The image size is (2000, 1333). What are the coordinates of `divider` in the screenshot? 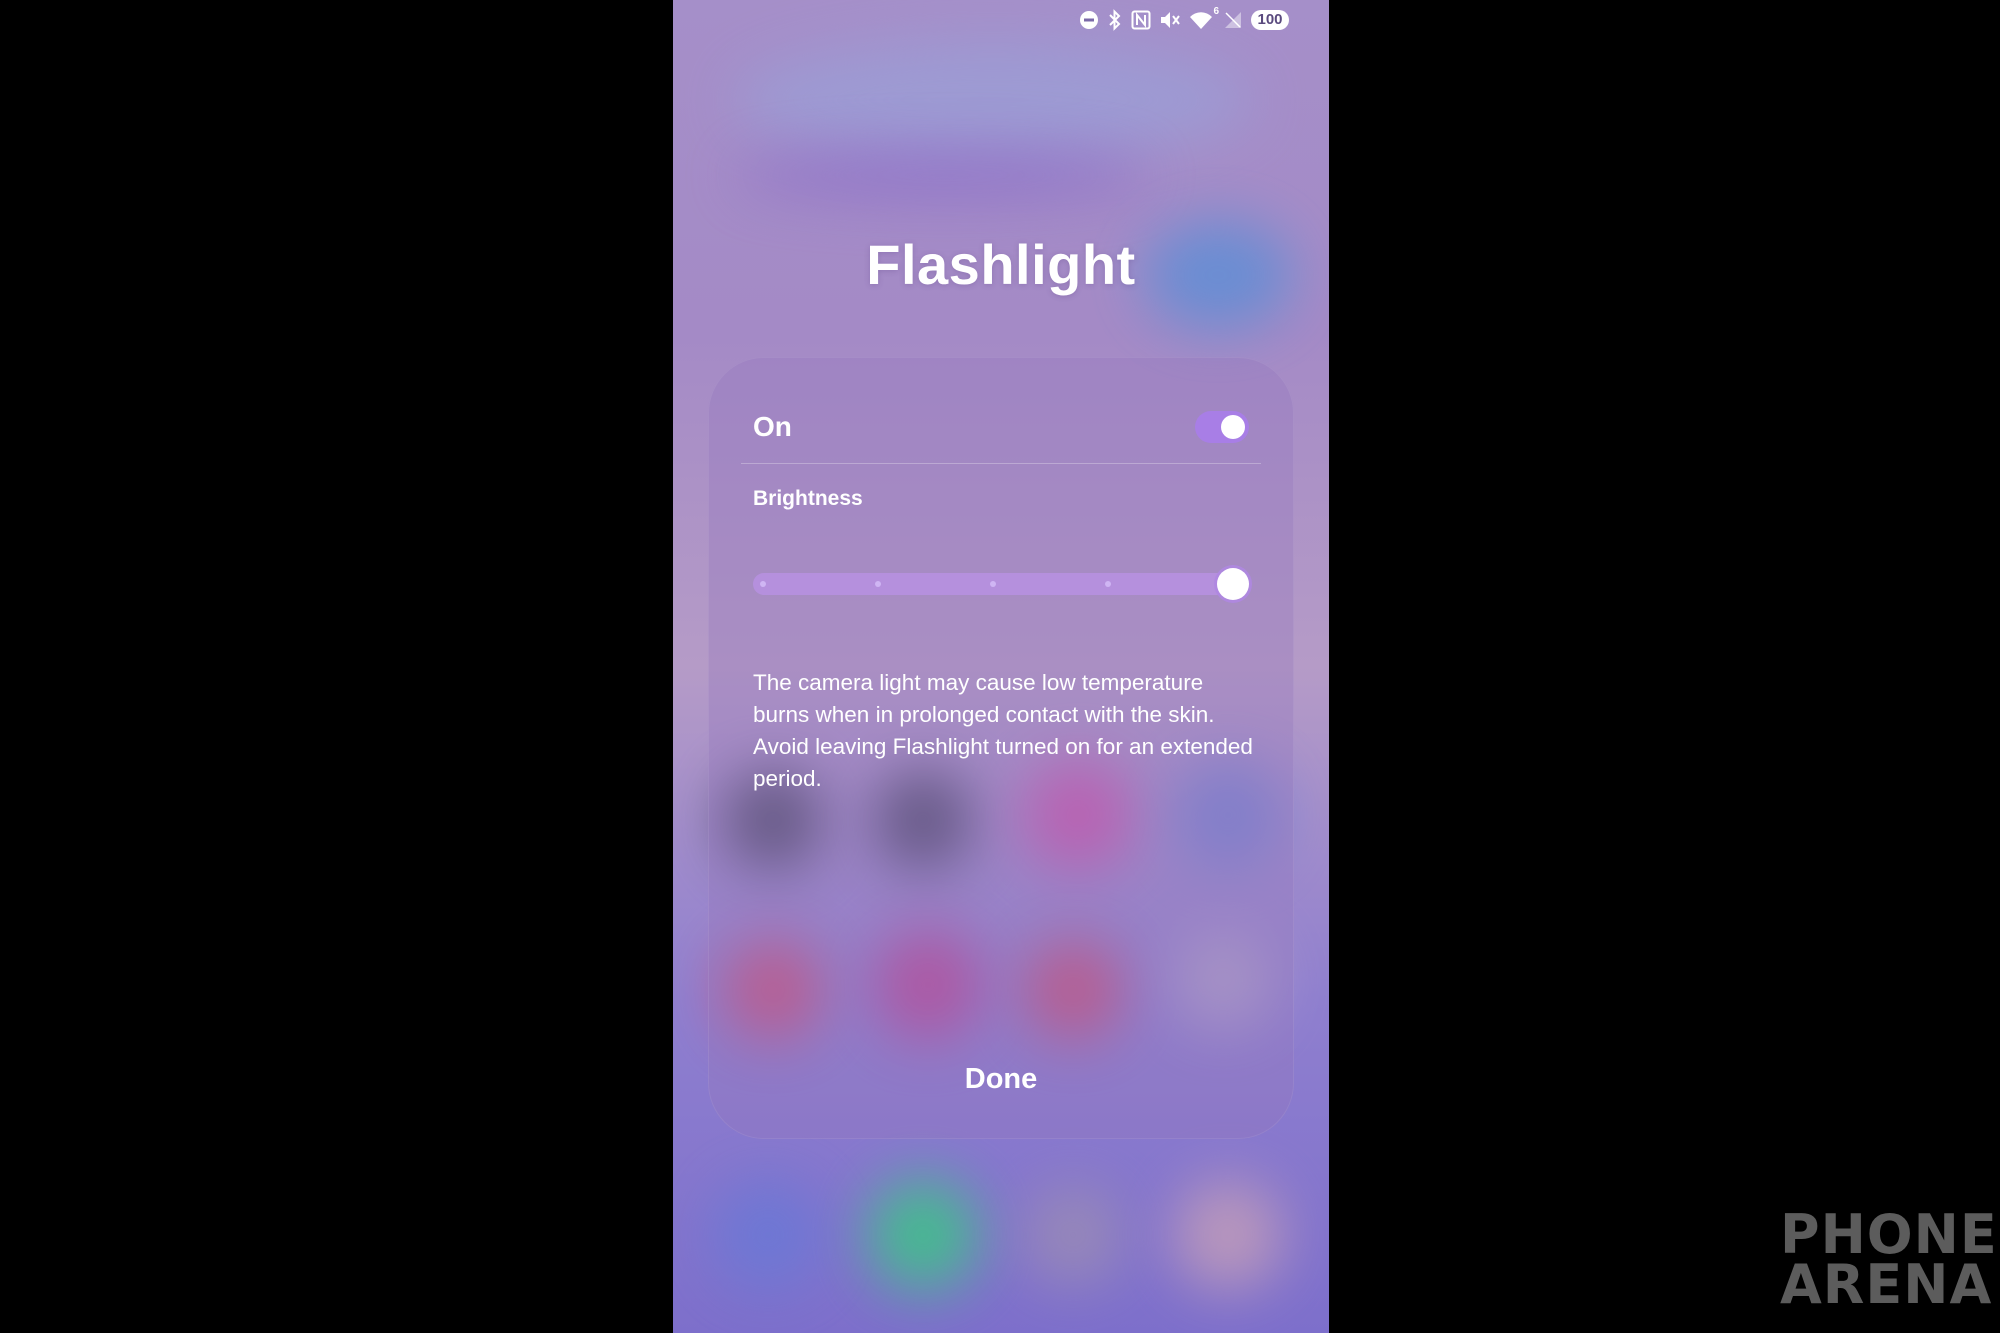 It's located at (1001, 463).